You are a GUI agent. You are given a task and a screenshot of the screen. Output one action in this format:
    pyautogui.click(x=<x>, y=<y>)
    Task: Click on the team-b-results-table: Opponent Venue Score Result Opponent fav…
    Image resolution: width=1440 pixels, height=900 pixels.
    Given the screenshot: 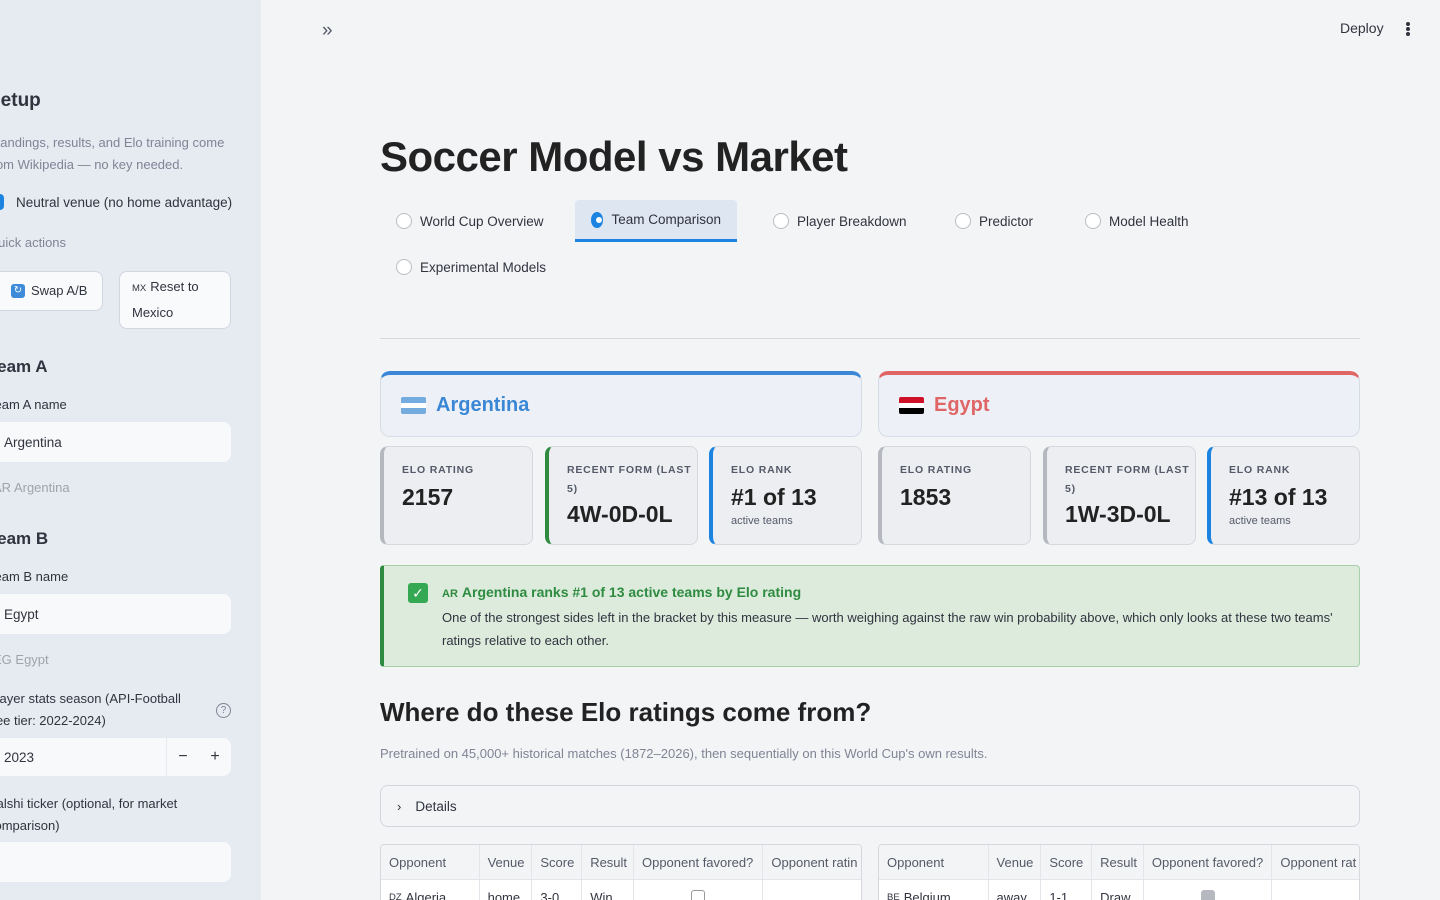 What is the action you would take?
    pyautogui.click(x=1119, y=872)
    